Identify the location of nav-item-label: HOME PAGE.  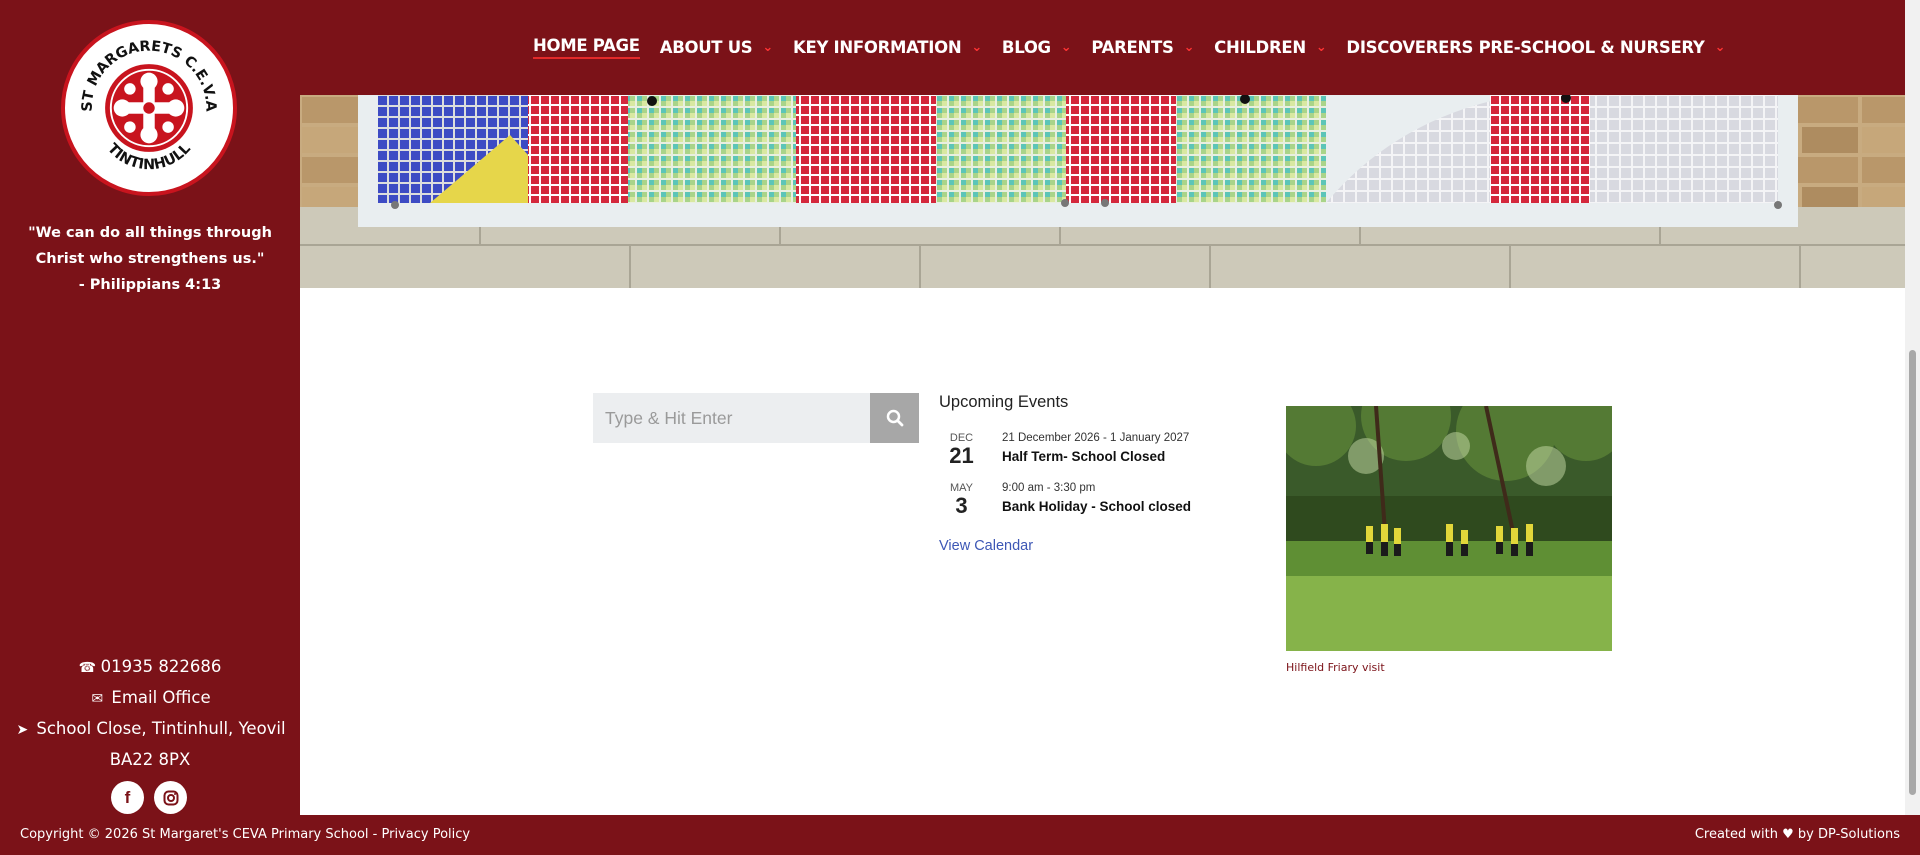
(586, 45).